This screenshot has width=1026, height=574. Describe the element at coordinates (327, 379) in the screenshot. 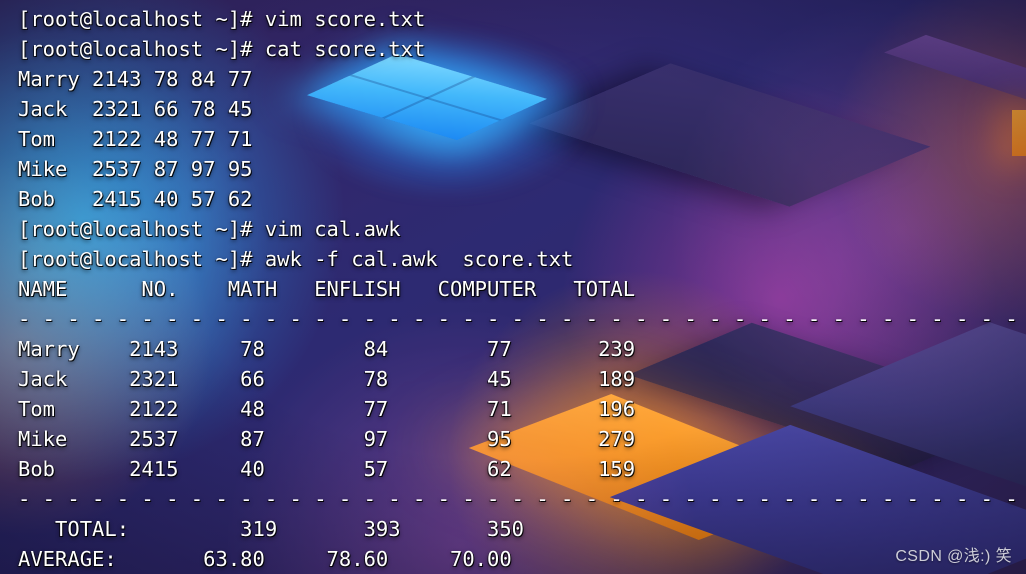

I see `terminal-line-output-12: Jack 2321 66 78 45 189` at that location.